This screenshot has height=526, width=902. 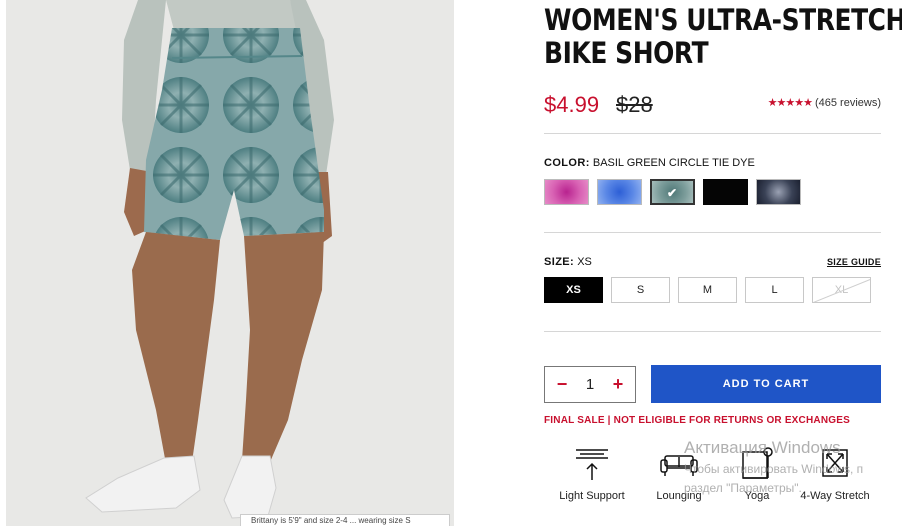 What do you see at coordinates (778, 192) in the screenshot?
I see `swatch-navy` at bounding box center [778, 192].